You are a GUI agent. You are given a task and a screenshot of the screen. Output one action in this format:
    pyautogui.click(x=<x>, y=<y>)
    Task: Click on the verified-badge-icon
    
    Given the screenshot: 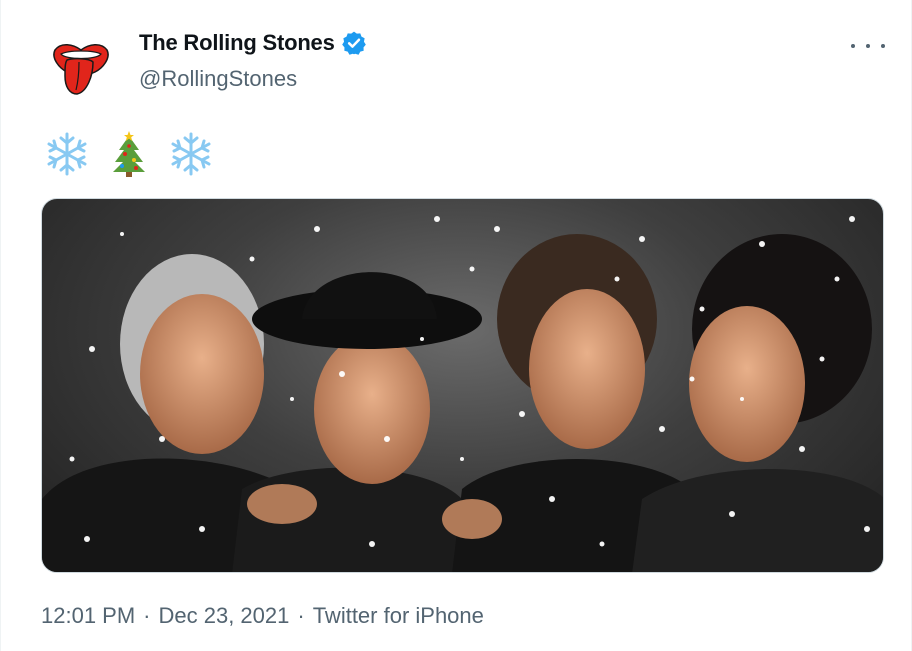 What is the action you would take?
    pyautogui.click(x=353, y=43)
    